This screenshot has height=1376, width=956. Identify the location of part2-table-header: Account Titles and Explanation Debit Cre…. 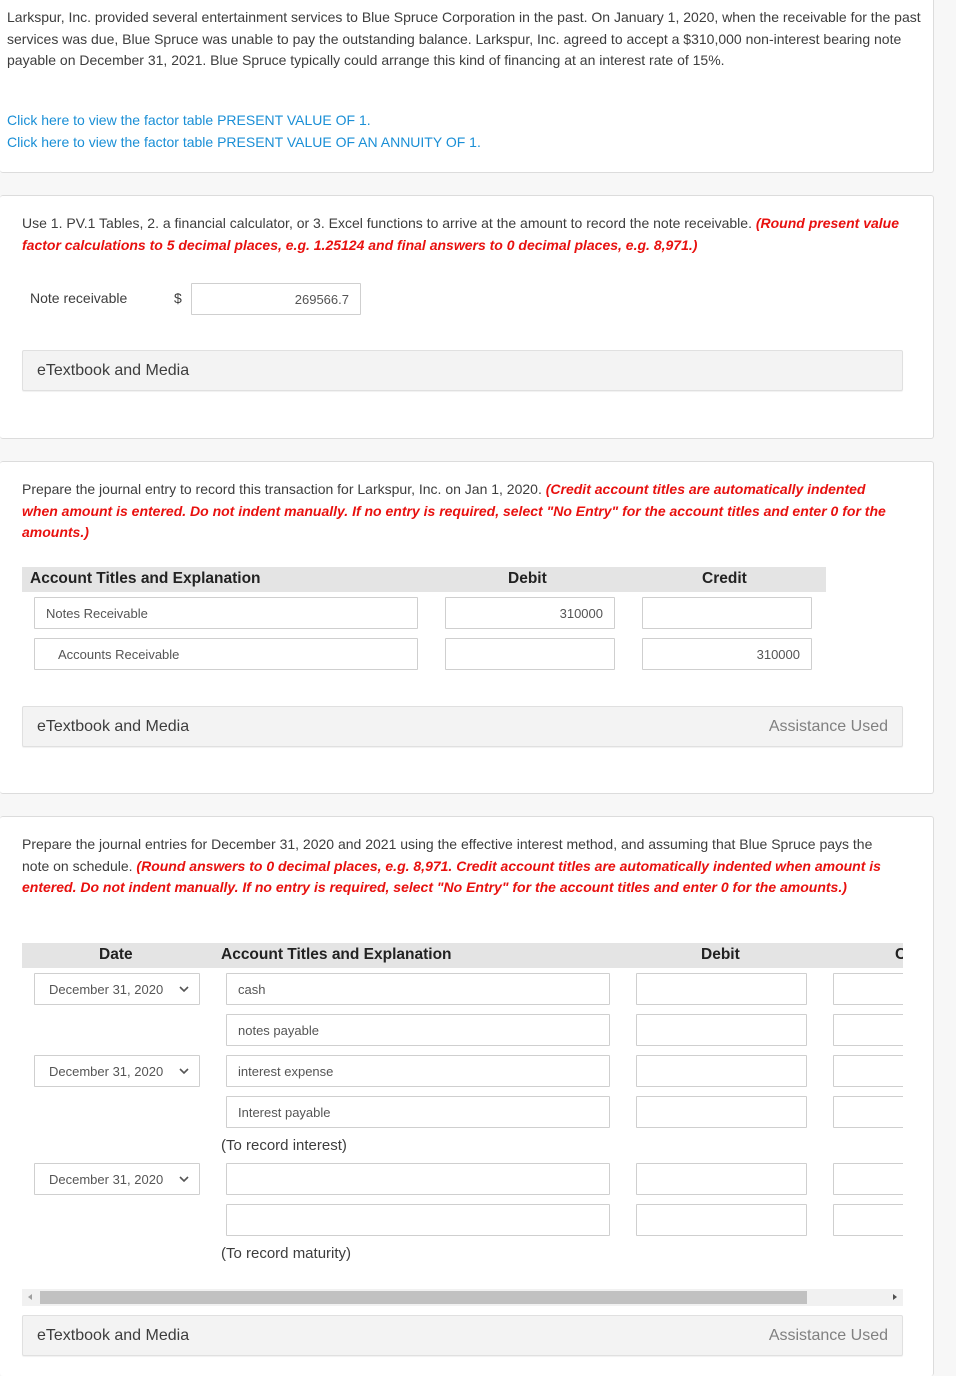
(424, 579).